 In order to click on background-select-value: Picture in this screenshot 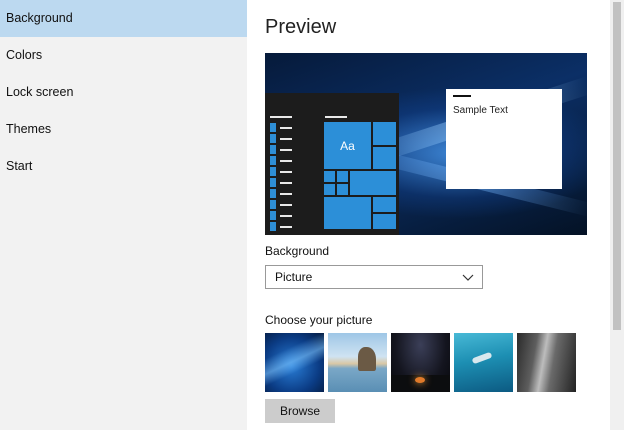, I will do `click(294, 277)`.